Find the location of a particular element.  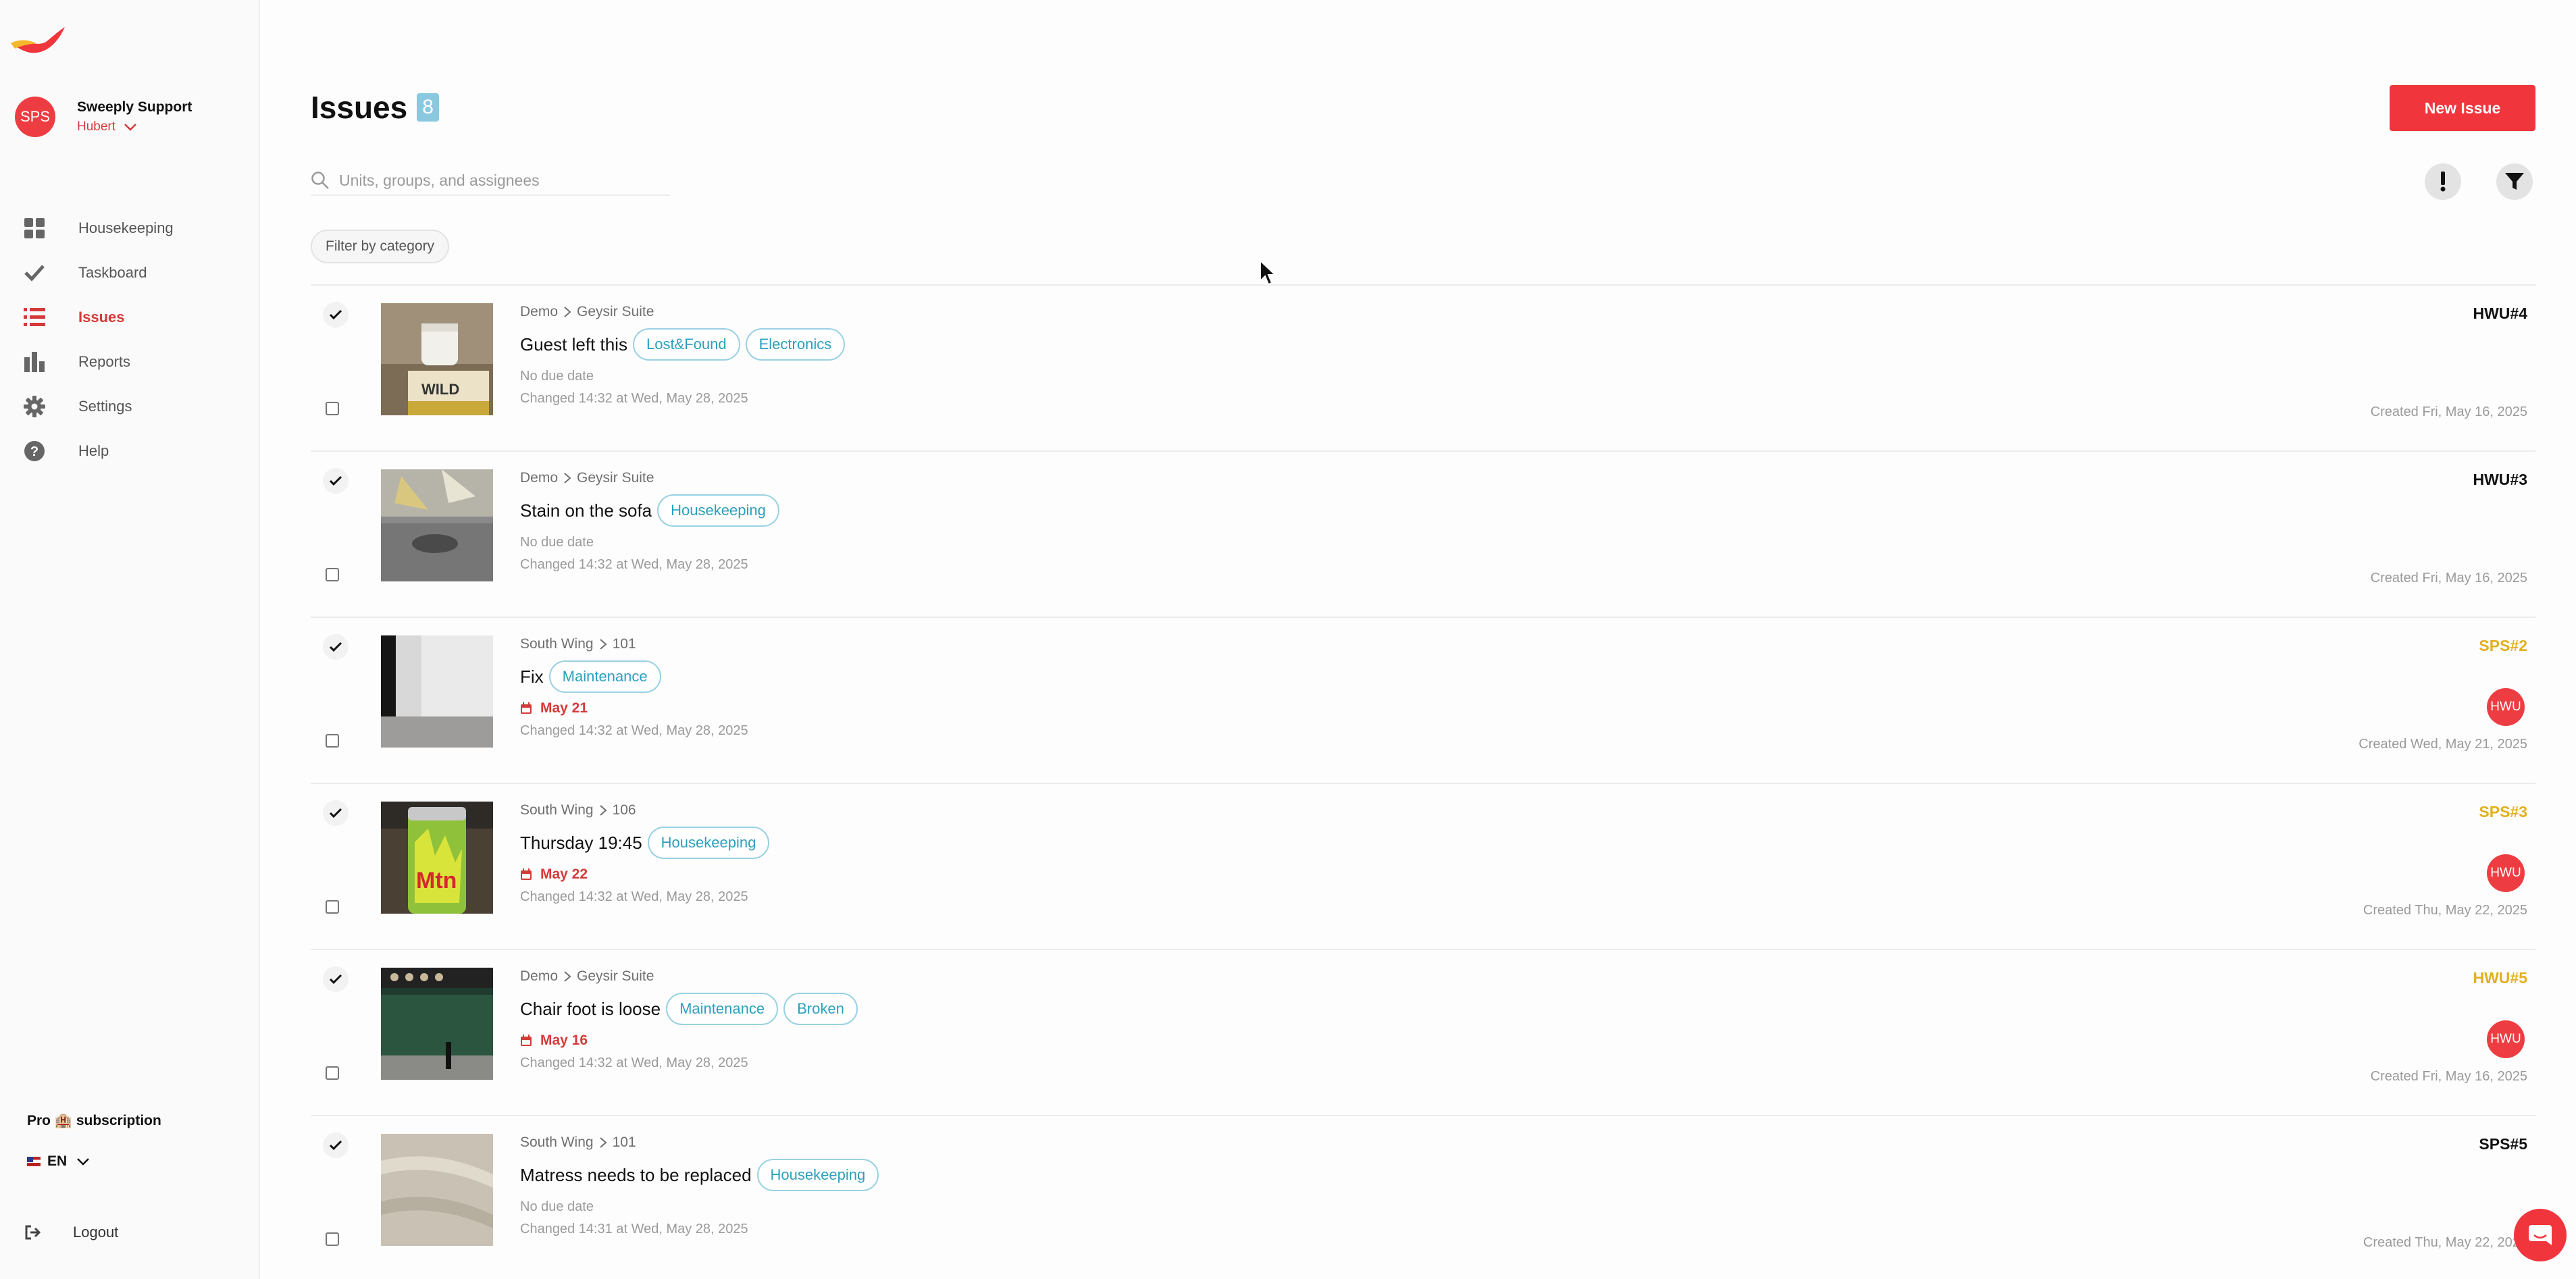

chevron-down-icon is located at coordinates (83, 1162).